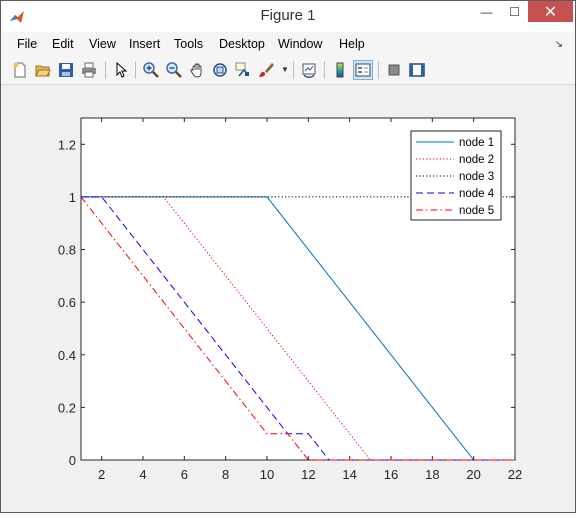  I want to click on y-tick-label: 0.8, so click(67, 250).